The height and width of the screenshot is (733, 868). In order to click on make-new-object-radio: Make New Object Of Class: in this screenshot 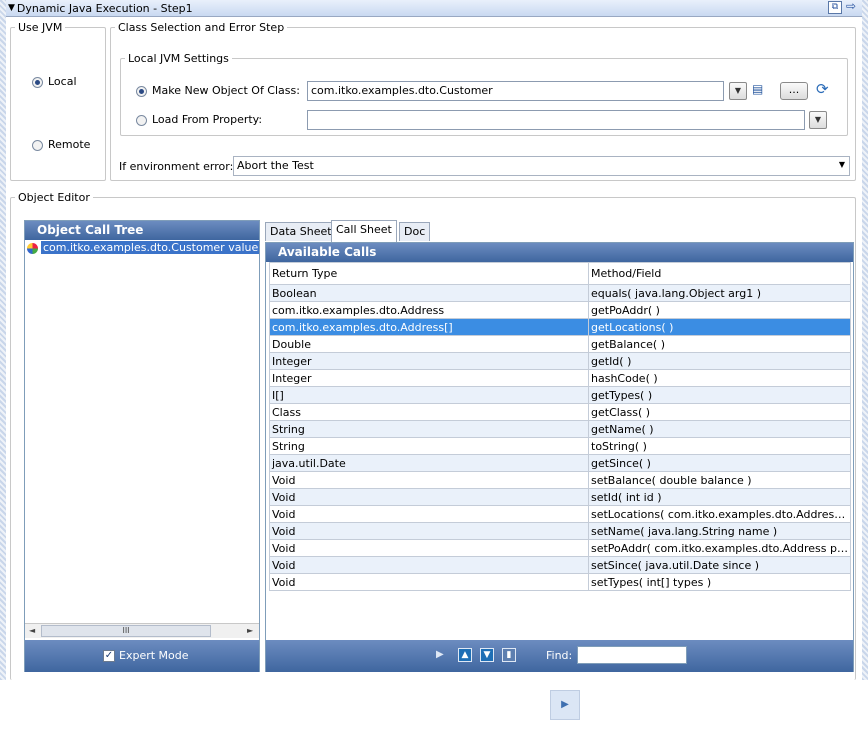, I will do `click(218, 90)`.